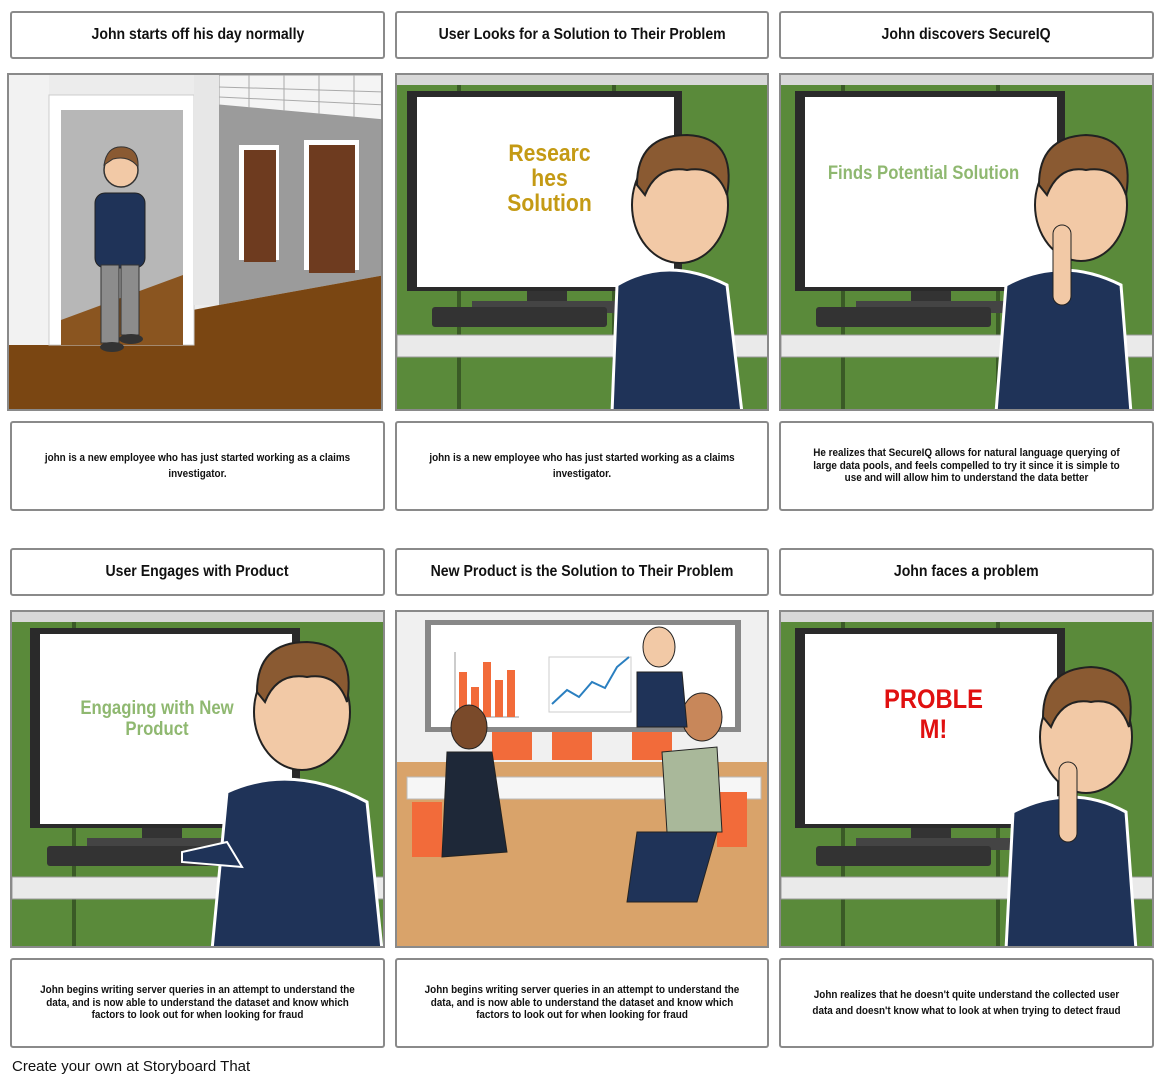 The height and width of the screenshot is (1087, 1165). I want to click on panel-title-text: John starts off his day normally, so click(197, 34).